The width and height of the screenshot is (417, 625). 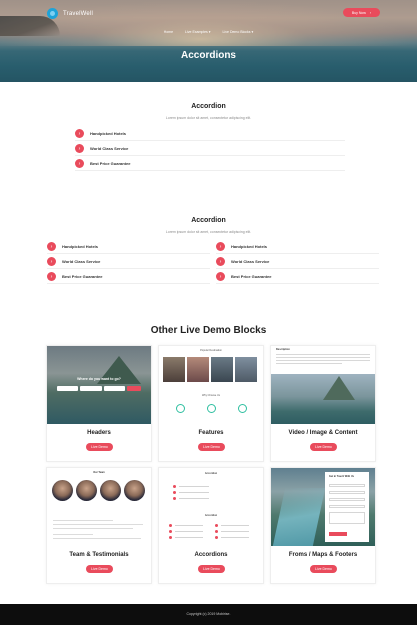 I want to click on accordion-two-right-item: › Handpicked Hotels, so click(x=297, y=247).